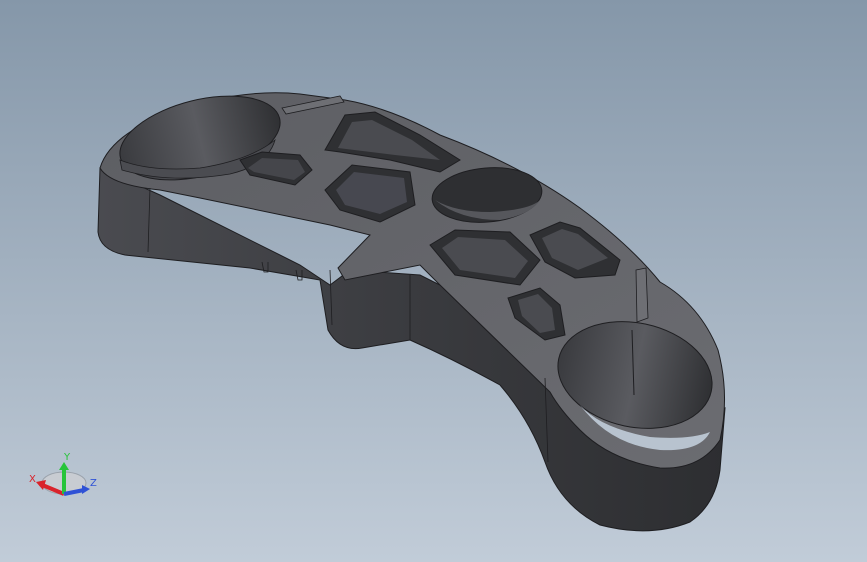  What do you see at coordinates (642, 295) in the screenshot?
I see `right-bore-slot` at bounding box center [642, 295].